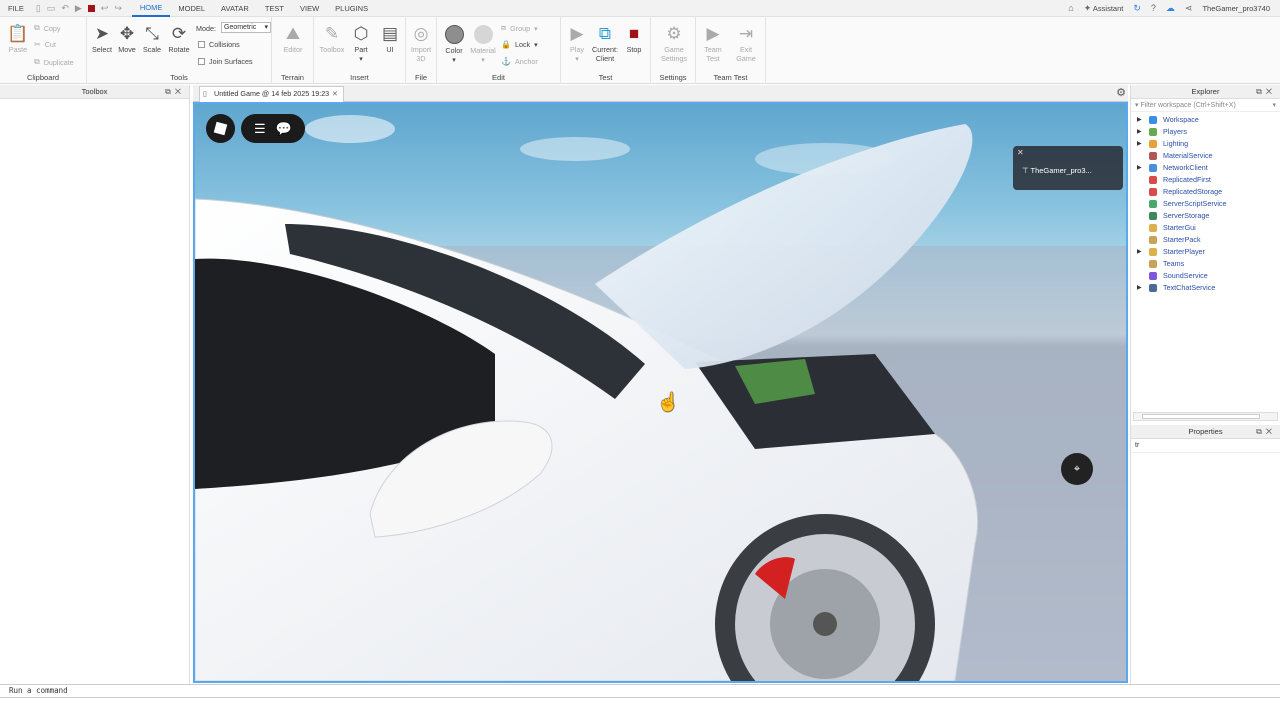 The height and width of the screenshot is (720, 1280). What do you see at coordinates (1205, 446) in the screenshot?
I see `properties-search-input: tr` at bounding box center [1205, 446].